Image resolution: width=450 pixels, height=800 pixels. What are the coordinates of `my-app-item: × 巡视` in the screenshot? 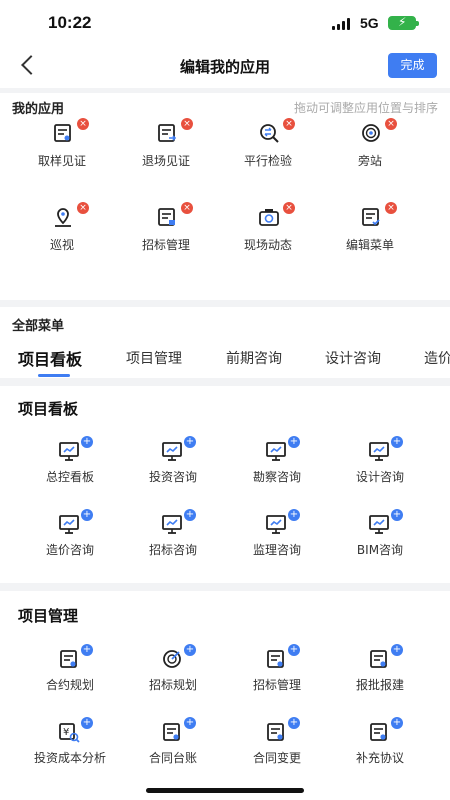 It's located at (62, 242).